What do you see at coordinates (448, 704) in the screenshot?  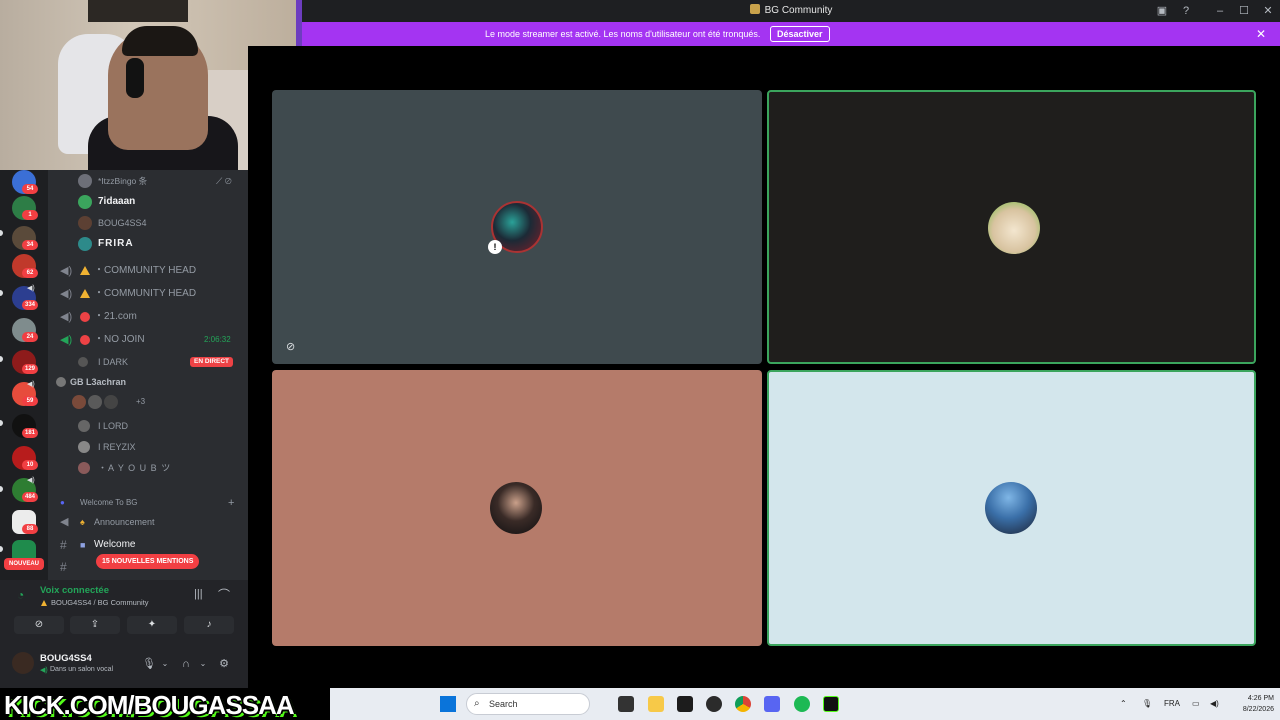 I see `start-icon` at bounding box center [448, 704].